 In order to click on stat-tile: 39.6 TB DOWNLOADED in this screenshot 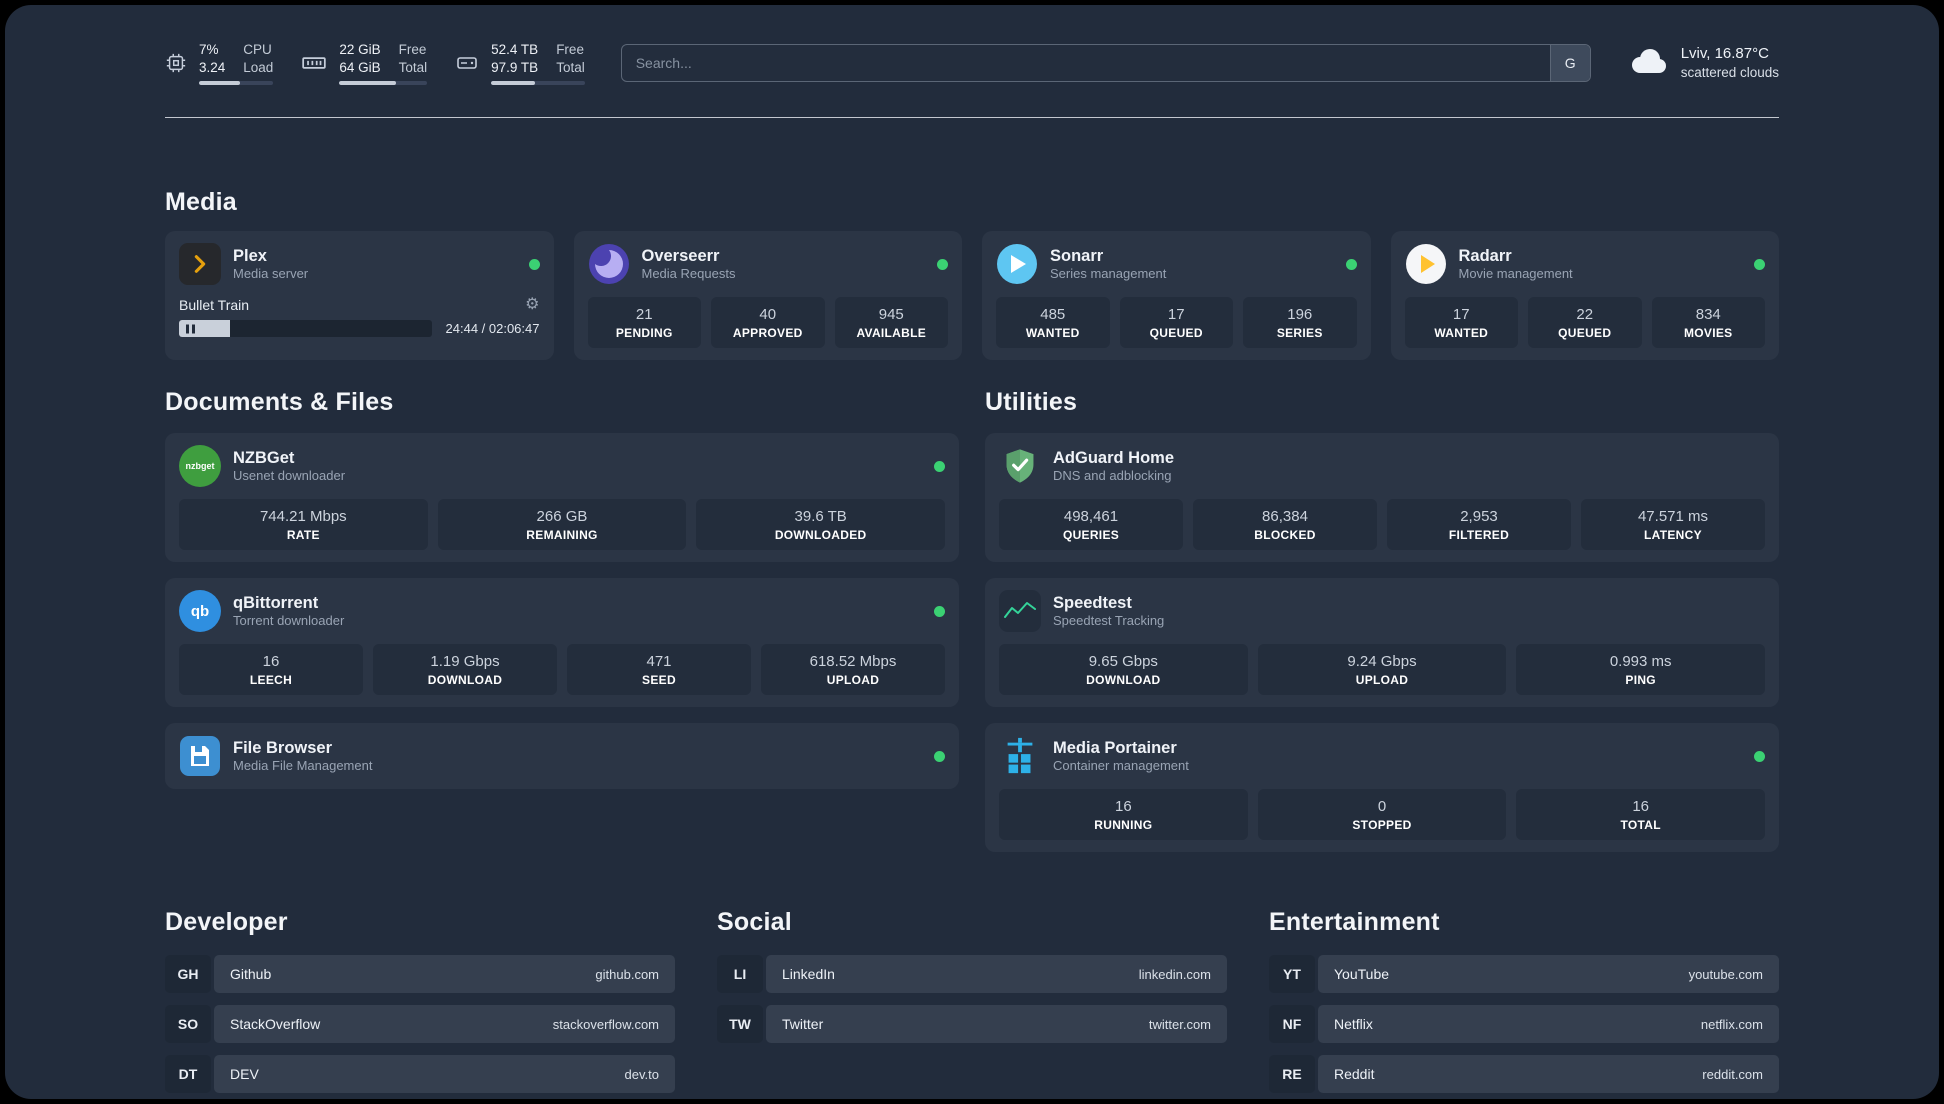, I will do `click(820, 524)`.